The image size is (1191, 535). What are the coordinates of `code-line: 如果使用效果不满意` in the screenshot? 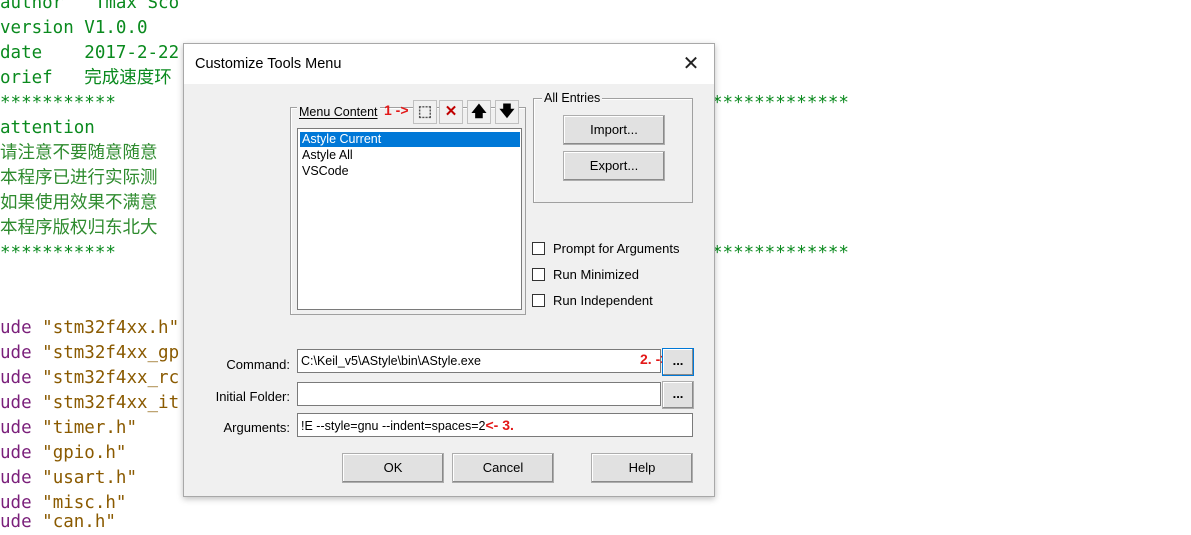 It's located at (79, 203).